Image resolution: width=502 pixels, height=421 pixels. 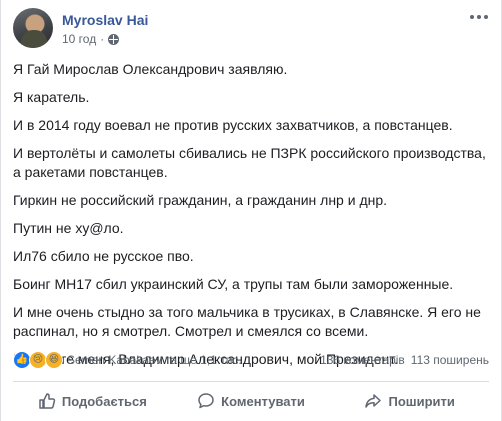 I want to click on like-label: Подобається, so click(x=104, y=401).